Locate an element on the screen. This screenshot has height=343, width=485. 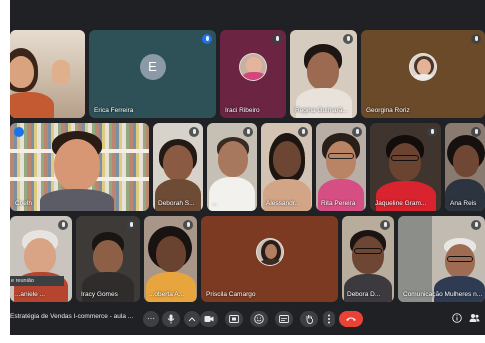
leave-call-button is located at coordinates (351, 319).